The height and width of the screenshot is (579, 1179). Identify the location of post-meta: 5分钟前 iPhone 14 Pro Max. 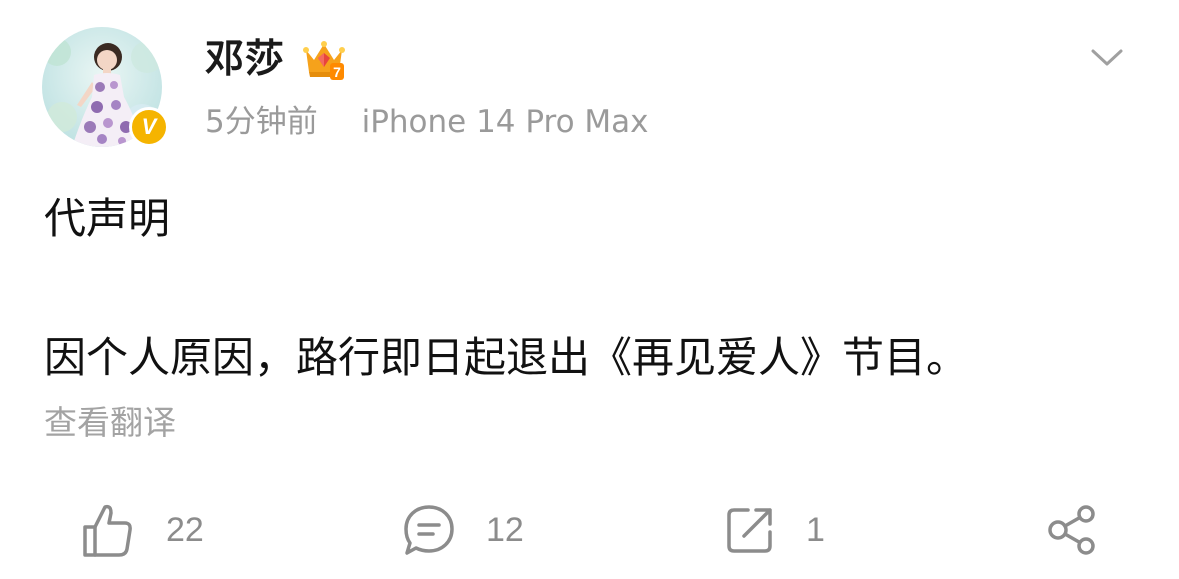
(427, 122).